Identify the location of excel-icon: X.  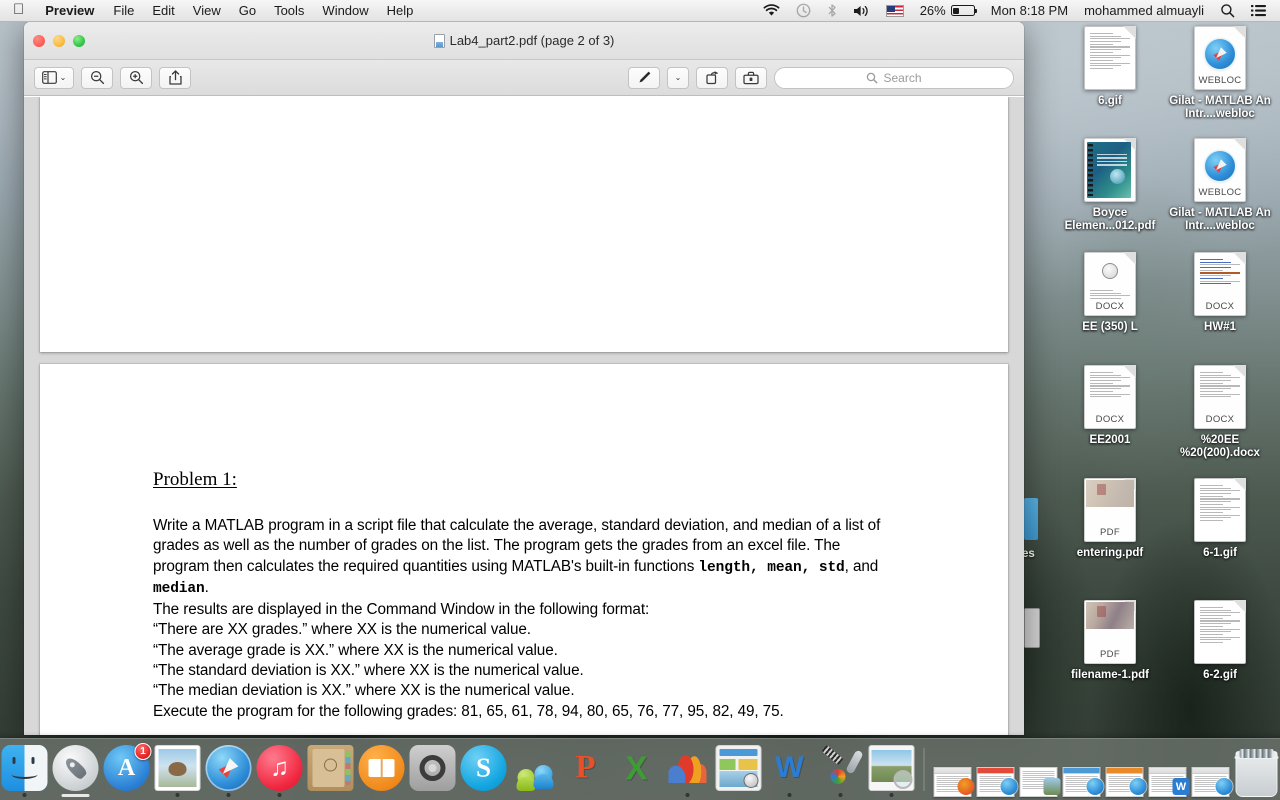
(636, 768).